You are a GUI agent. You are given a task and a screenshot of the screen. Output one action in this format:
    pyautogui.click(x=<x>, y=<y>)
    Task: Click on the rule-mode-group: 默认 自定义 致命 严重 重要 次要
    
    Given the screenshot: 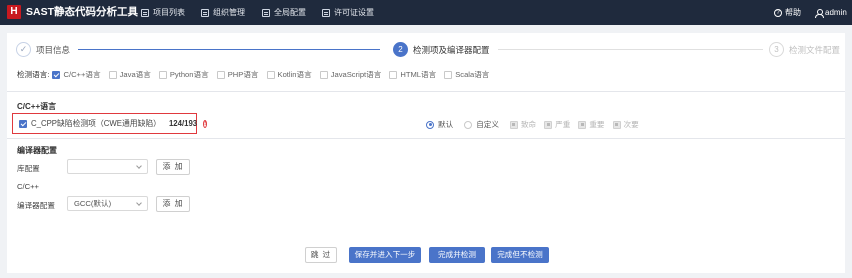 What is the action you would take?
    pyautogui.click(x=536, y=124)
    